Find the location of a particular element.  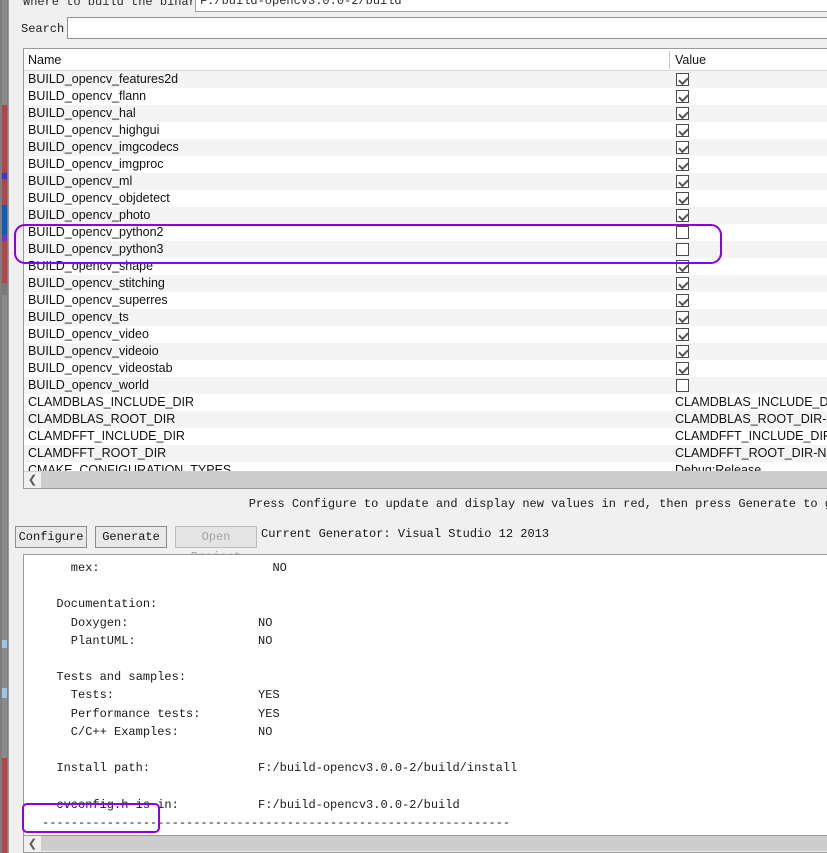

table-row: BUILD_opencv_video is located at coordinates (425, 334).